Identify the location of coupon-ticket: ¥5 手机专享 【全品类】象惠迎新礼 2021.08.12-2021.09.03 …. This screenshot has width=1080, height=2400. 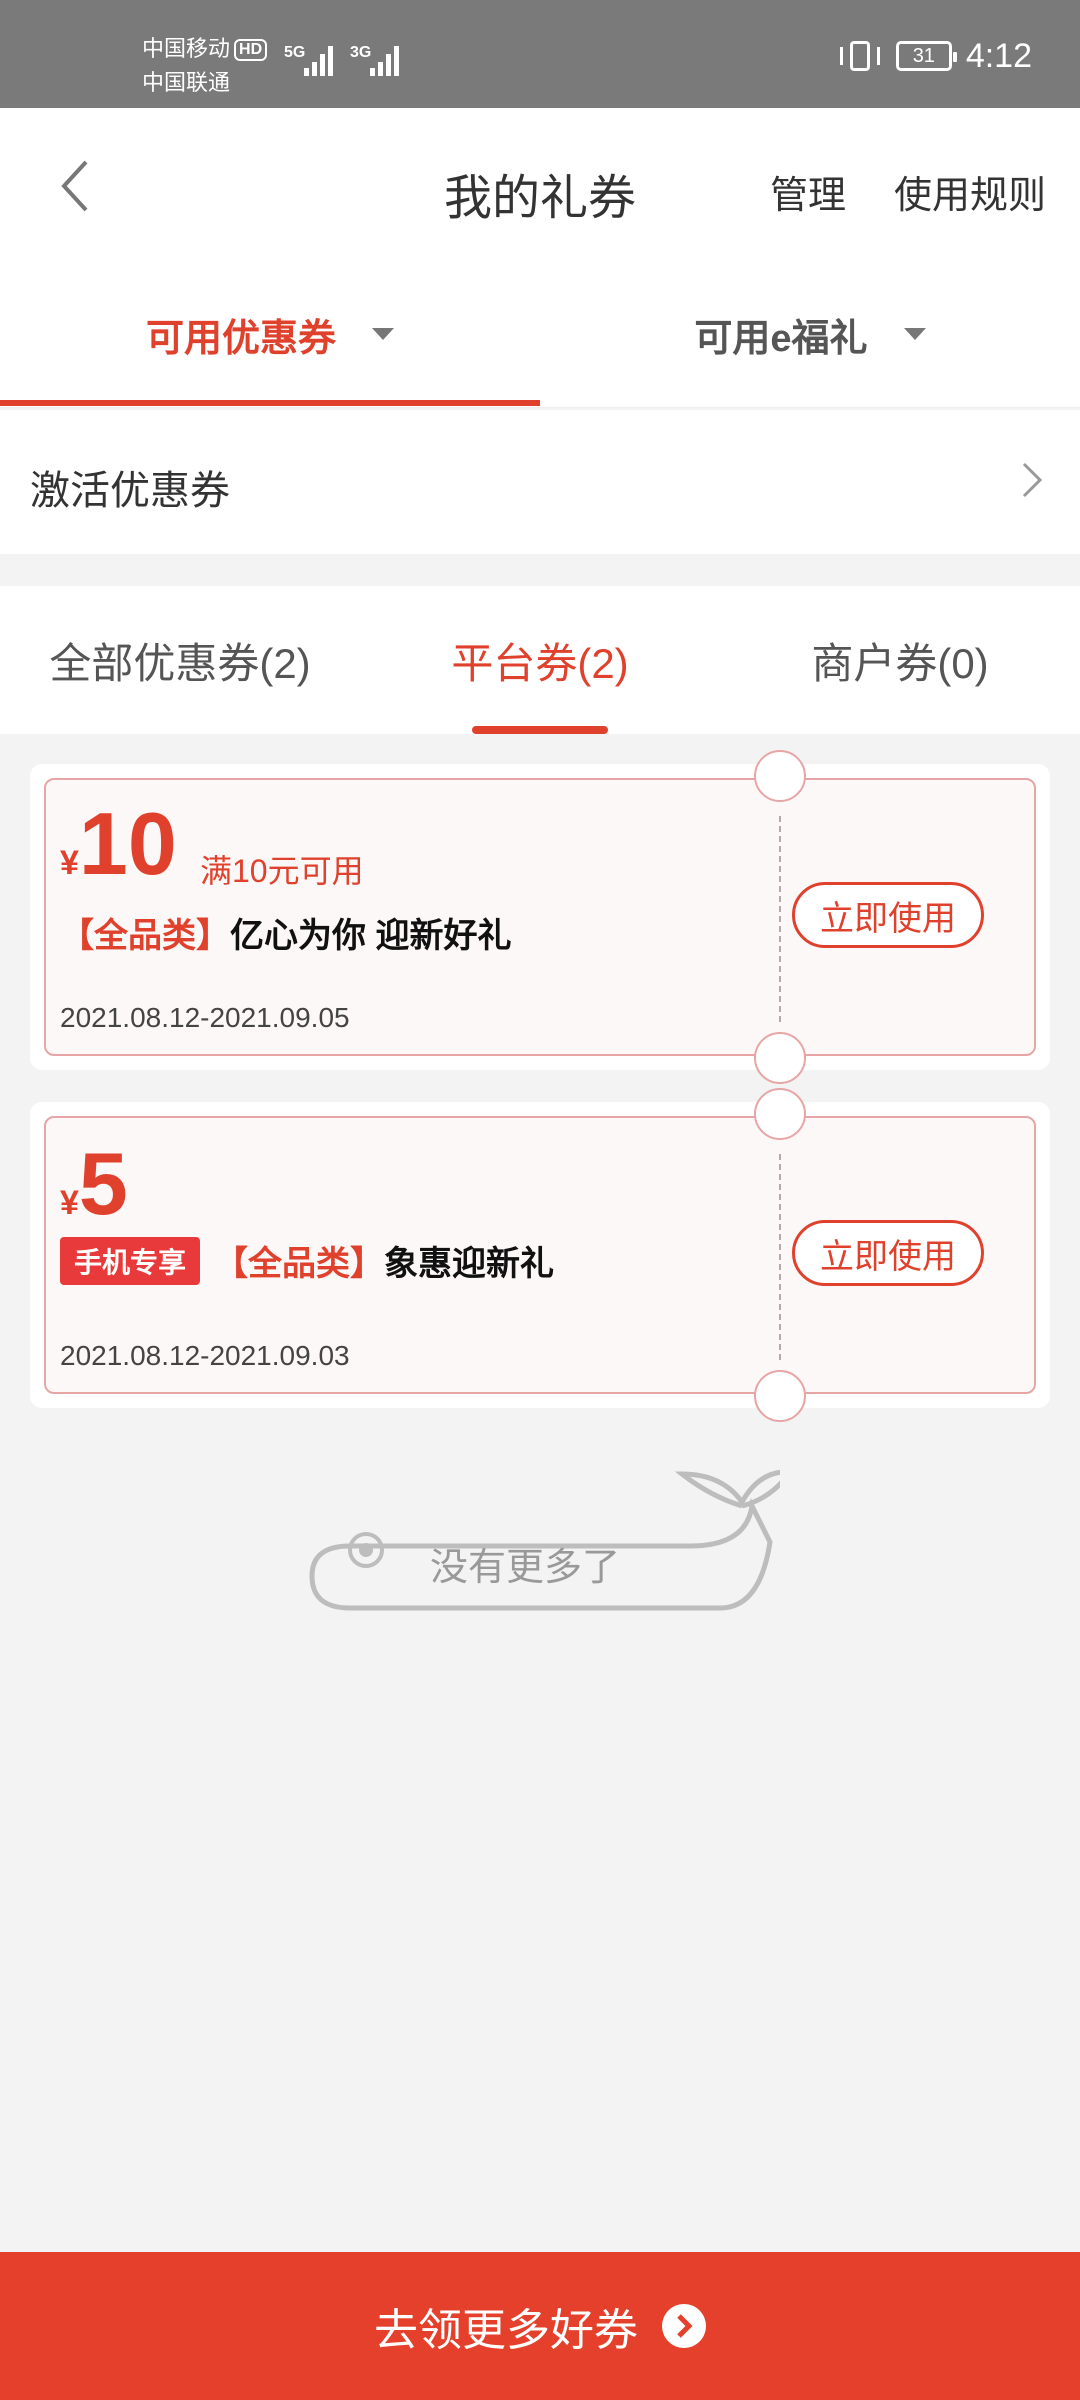
(540, 1255).